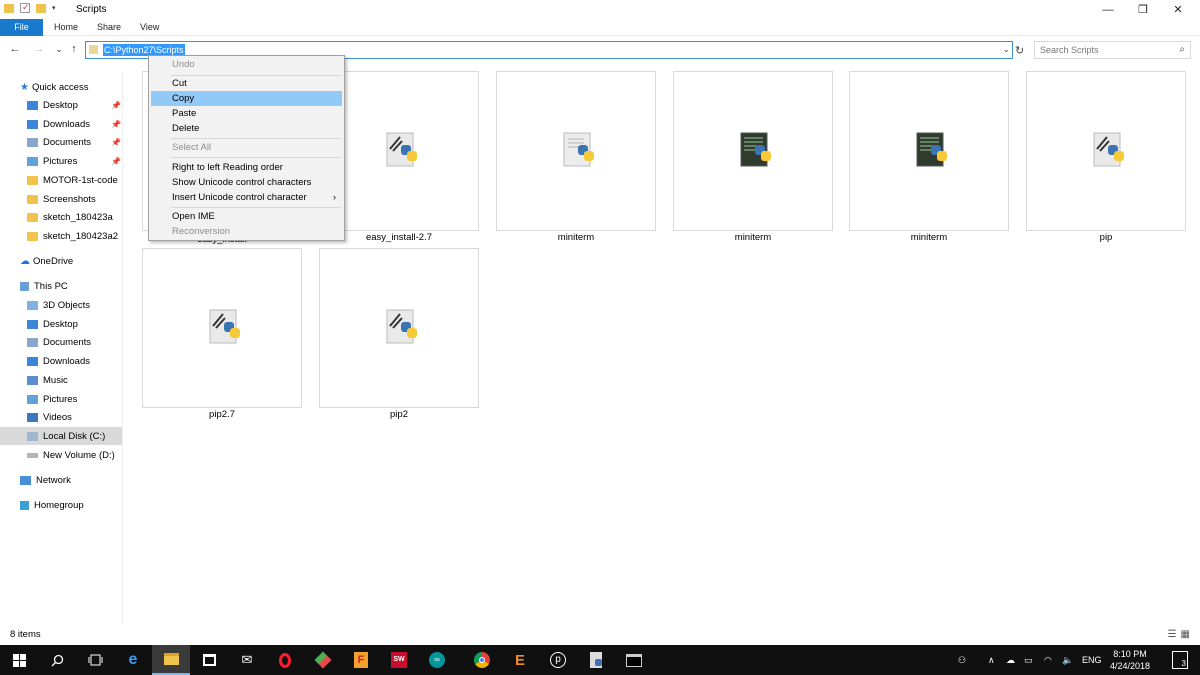  I want to click on show-hidden-icons: ∧, so click(991, 660).